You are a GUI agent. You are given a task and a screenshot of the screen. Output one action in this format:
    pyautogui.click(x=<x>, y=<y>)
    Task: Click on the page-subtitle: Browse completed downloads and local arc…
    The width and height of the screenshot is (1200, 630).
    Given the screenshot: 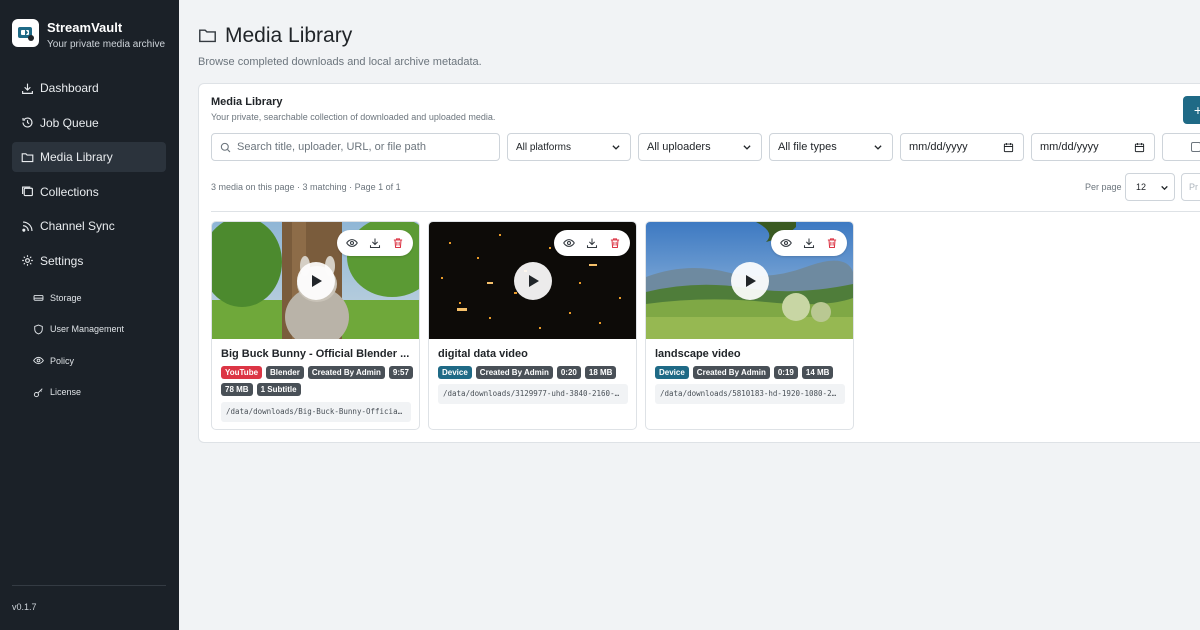 What is the action you would take?
    pyautogui.click(x=340, y=62)
    